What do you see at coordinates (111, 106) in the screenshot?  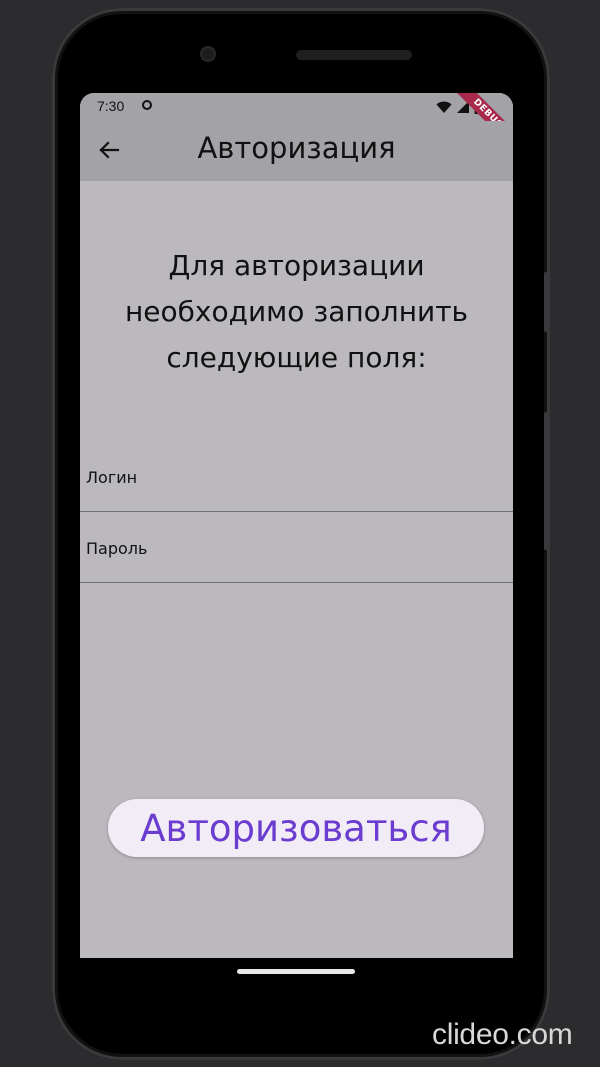 I see `status-time: 7:30` at bounding box center [111, 106].